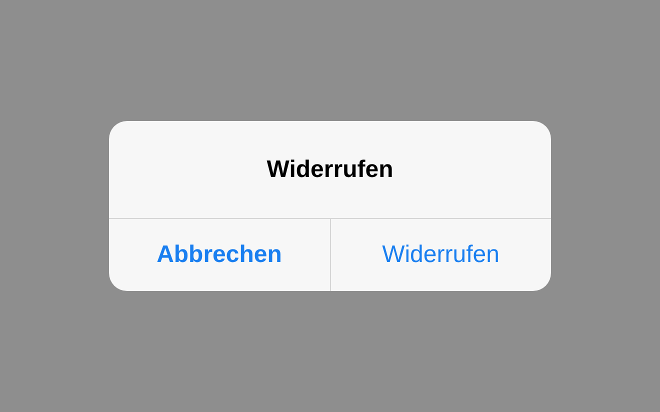  Describe the element at coordinates (440, 255) in the screenshot. I see `alert-button: Widerrufen` at that location.